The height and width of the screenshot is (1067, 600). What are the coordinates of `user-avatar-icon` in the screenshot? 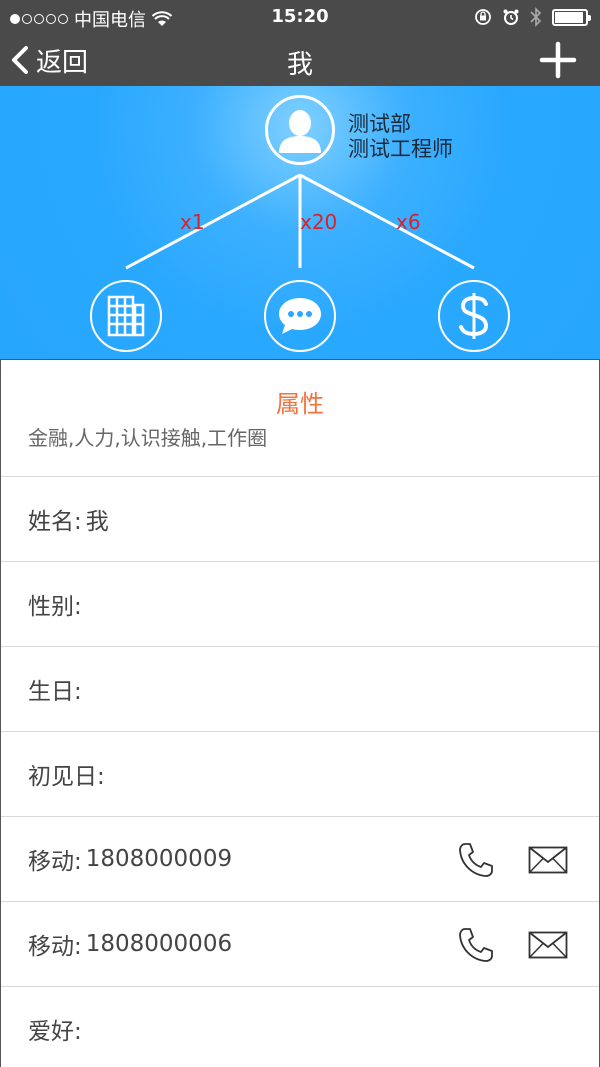 It's located at (300, 131).